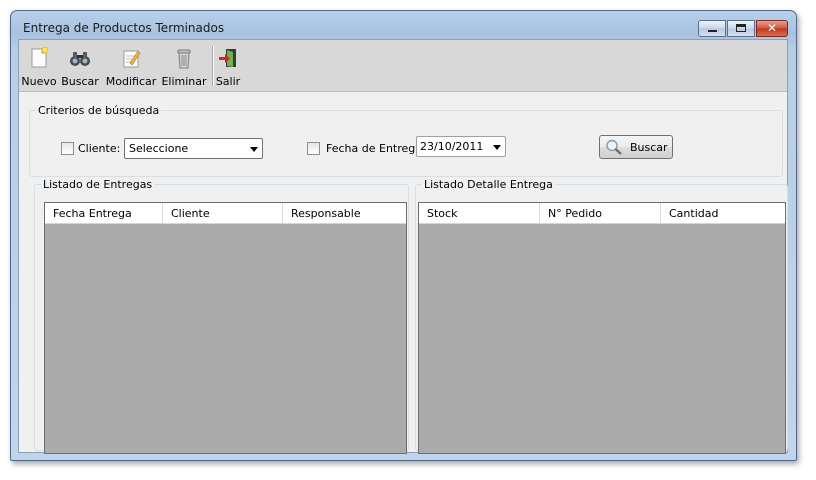  Describe the element at coordinates (159, 148) in the screenshot. I see `client-combobox-value: Seleccione` at that location.